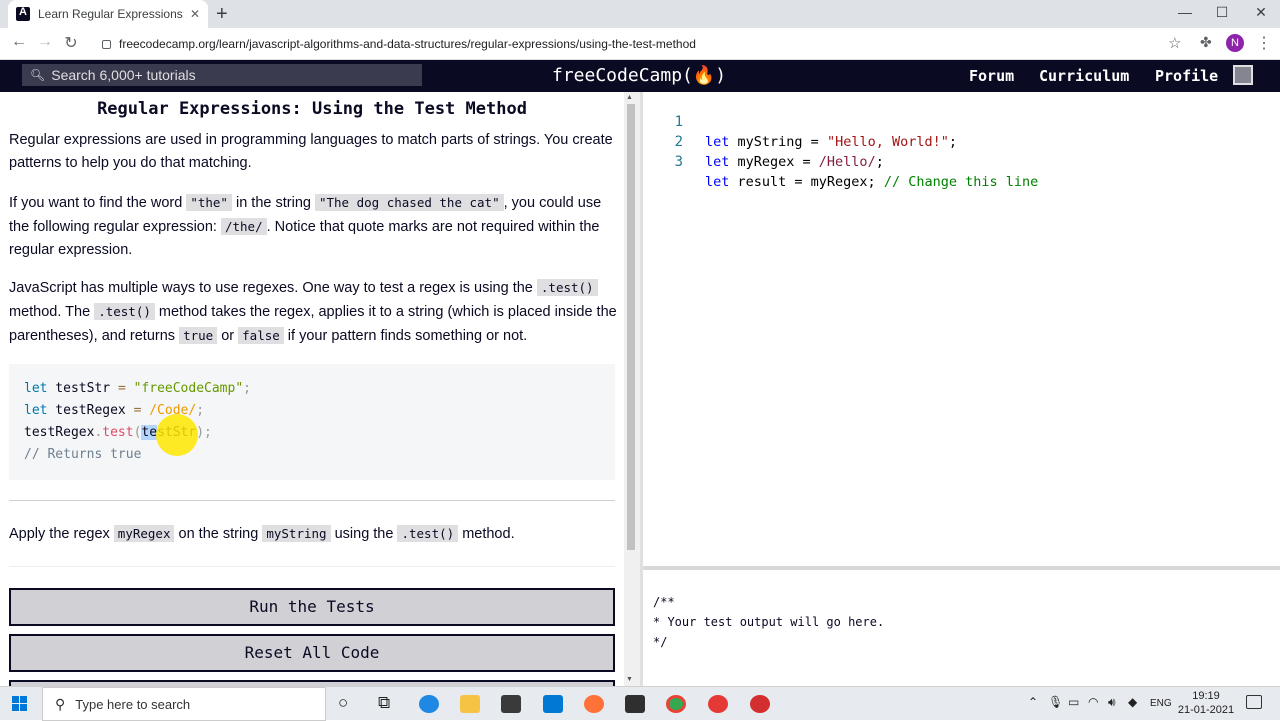 This screenshot has height=721, width=1280. What do you see at coordinates (222, 14) in the screenshot?
I see `new-tab-button: +` at bounding box center [222, 14].